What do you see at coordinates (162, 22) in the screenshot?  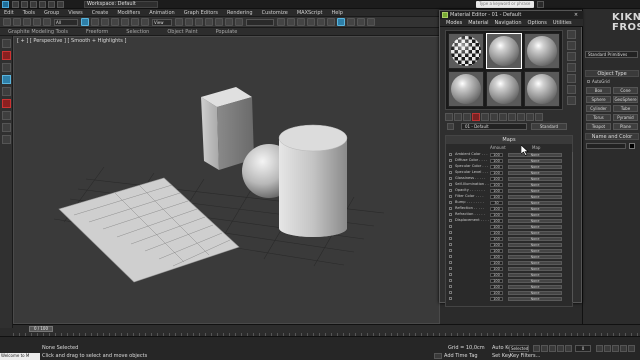 I see `reference-coordinate-dropdown: View` at bounding box center [162, 22].